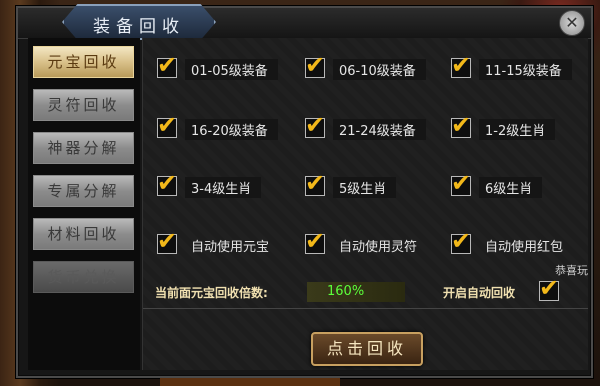 This screenshot has height=386, width=600. I want to click on divider, so click(365, 308).